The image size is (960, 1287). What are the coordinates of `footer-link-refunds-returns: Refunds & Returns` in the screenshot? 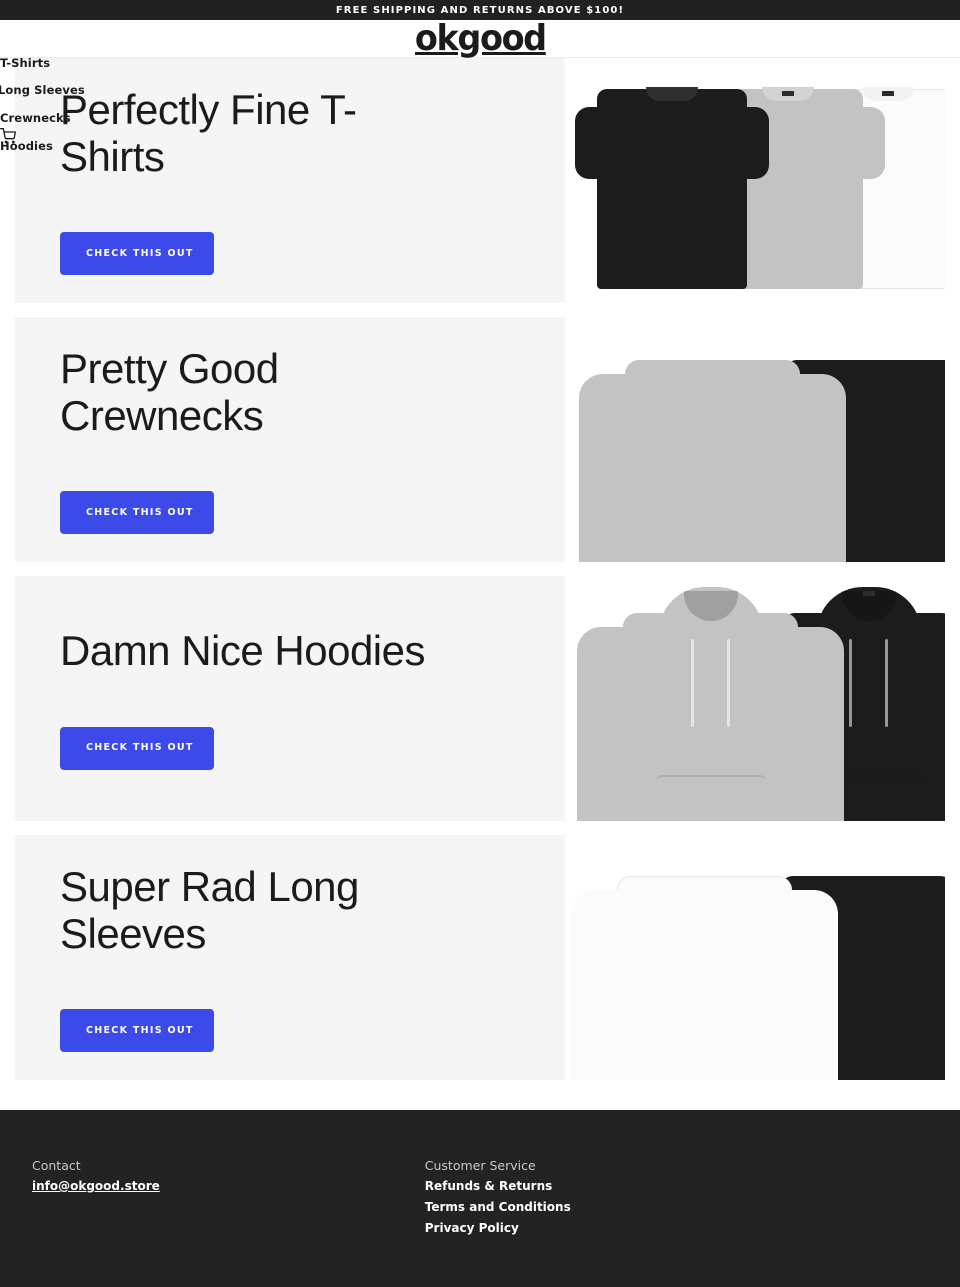 It's located at (498, 1186).